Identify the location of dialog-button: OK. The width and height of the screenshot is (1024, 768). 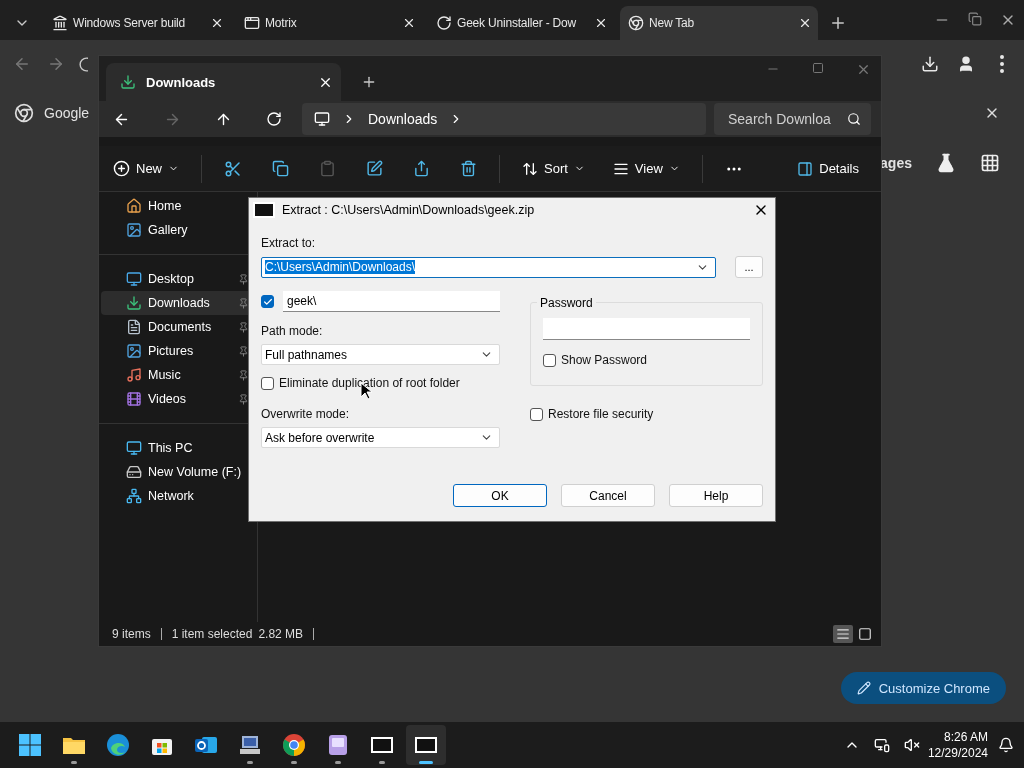
(500, 495).